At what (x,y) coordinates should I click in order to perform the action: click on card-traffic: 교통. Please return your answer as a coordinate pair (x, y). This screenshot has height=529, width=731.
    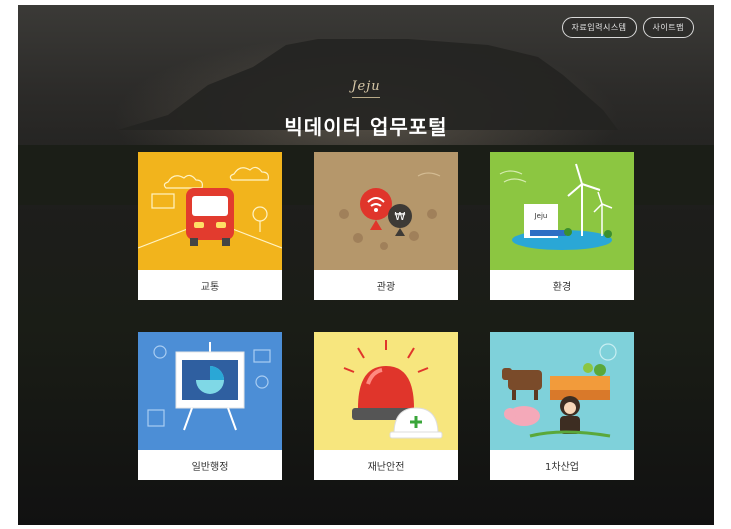
    Looking at the image, I should click on (210, 226).